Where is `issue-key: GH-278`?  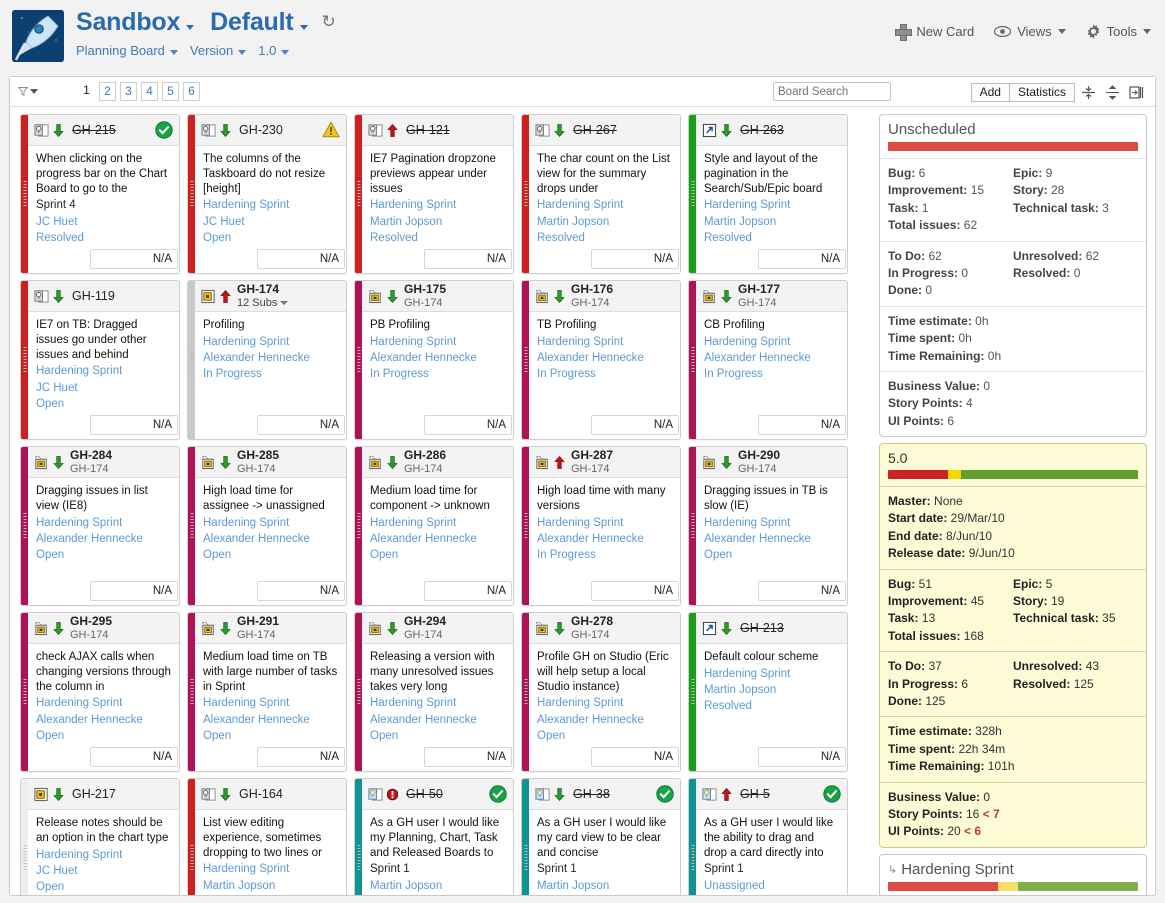 issue-key: GH-278 is located at coordinates (592, 621).